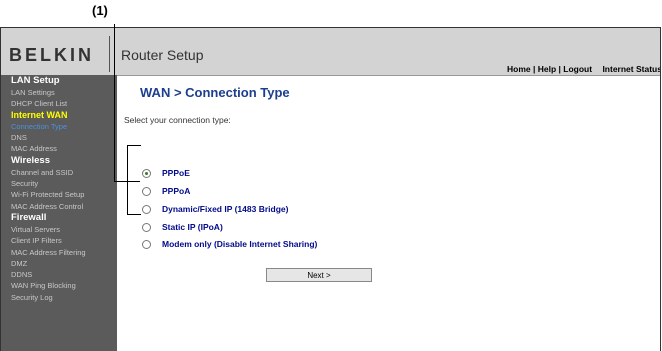 The image size is (662, 351). I want to click on internet-status-label: Internet Status:, so click(631, 69).